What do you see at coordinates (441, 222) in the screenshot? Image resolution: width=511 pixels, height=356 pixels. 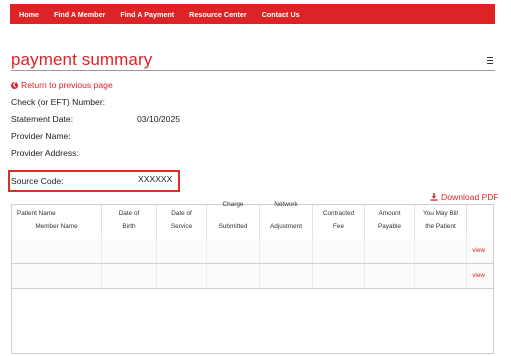 I see `col-you-may-bill-patient: You May Bill the Patient` at bounding box center [441, 222].